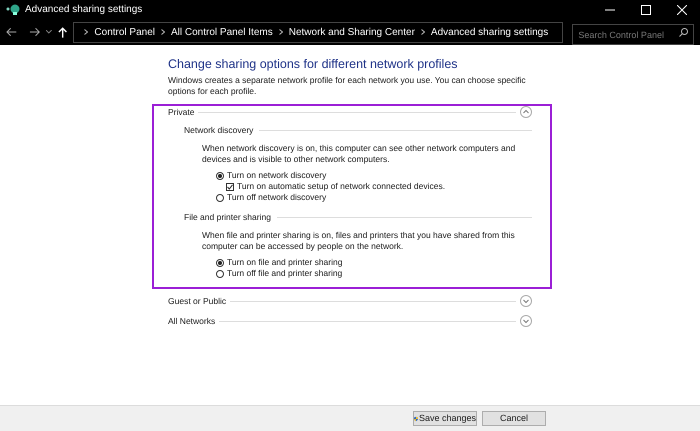 The height and width of the screenshot is (431, 700). What do you see at coordinates (646, 9) in the screenshot?
I see `maximize-icon` at bounding box center [646, 9].